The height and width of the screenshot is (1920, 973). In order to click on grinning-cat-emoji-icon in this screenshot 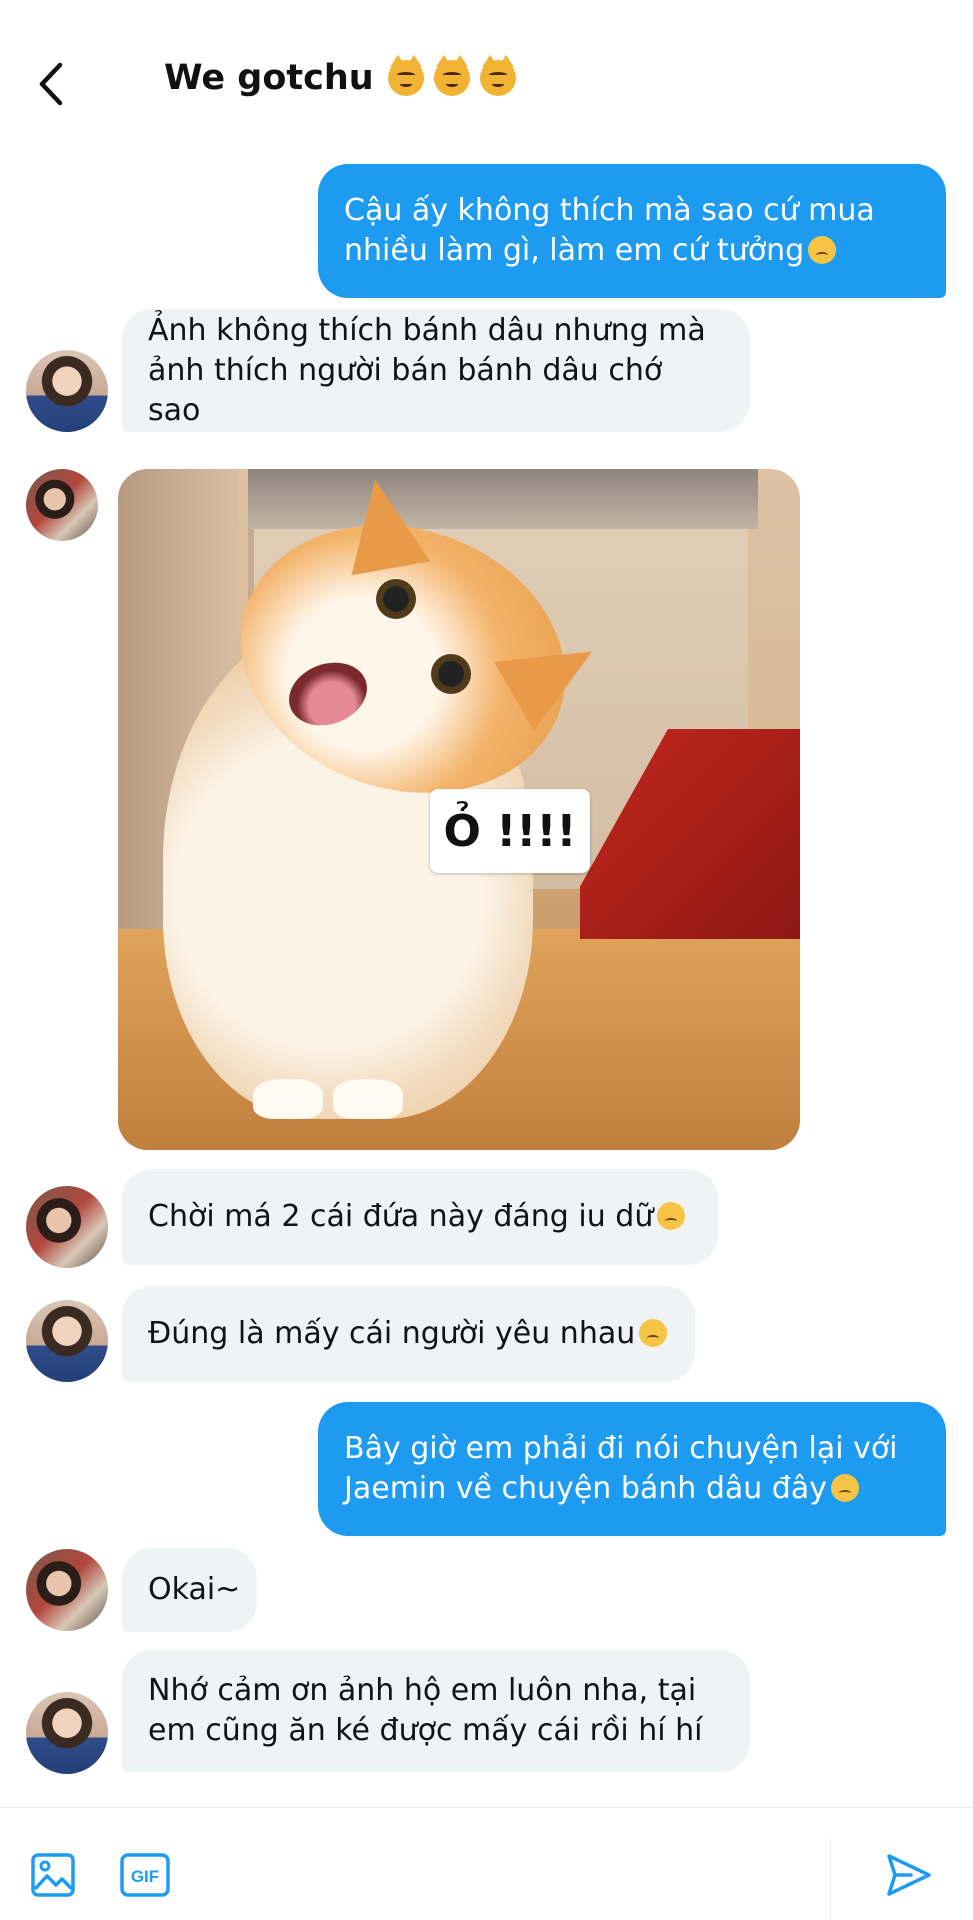, I will do `click(451, 75)`.